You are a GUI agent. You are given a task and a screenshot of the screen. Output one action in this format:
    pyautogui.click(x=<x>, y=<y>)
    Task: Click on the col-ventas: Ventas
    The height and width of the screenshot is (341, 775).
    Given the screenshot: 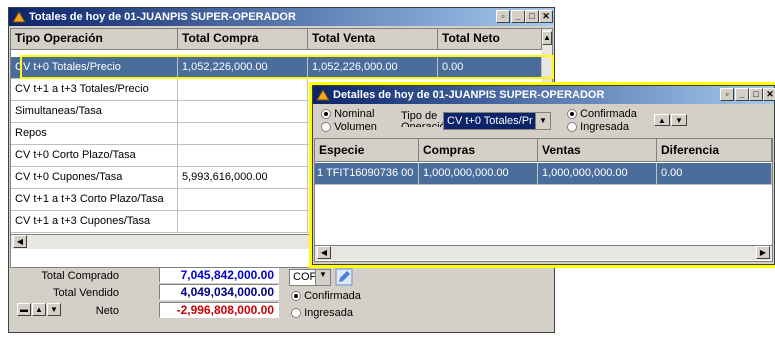 What is the action you would take?
    pyautogui.click(x=597, y=150)
    